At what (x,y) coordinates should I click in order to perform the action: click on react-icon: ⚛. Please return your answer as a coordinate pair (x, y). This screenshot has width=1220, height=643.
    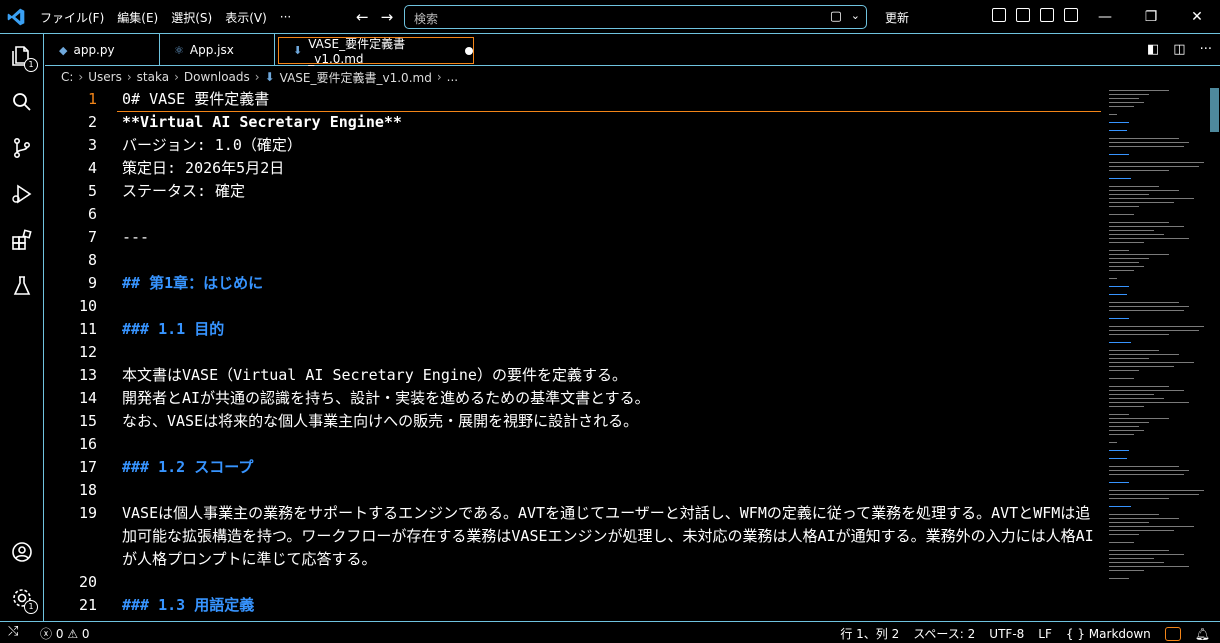
    Looking at the image, I should click on (179, 50).